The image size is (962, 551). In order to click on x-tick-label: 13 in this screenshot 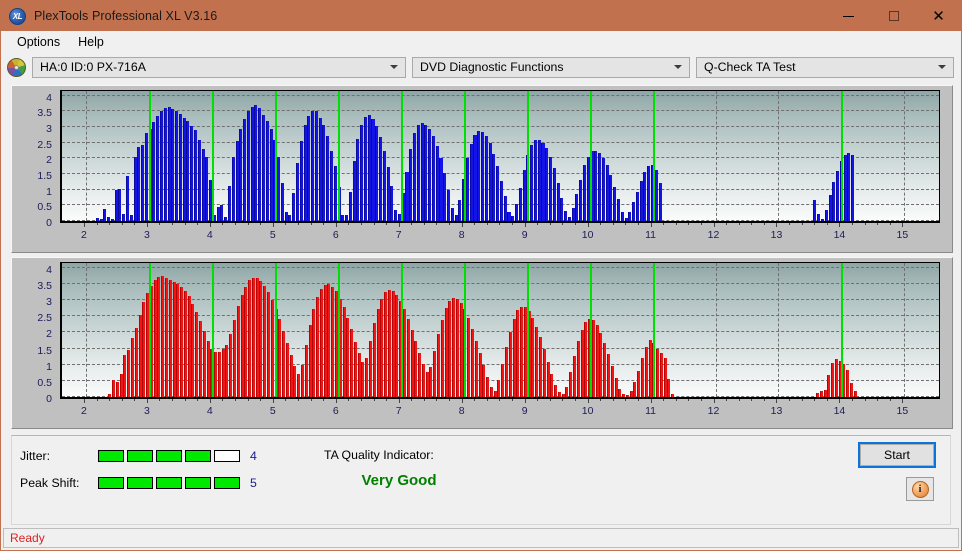, I will do `click(776, 411)`.